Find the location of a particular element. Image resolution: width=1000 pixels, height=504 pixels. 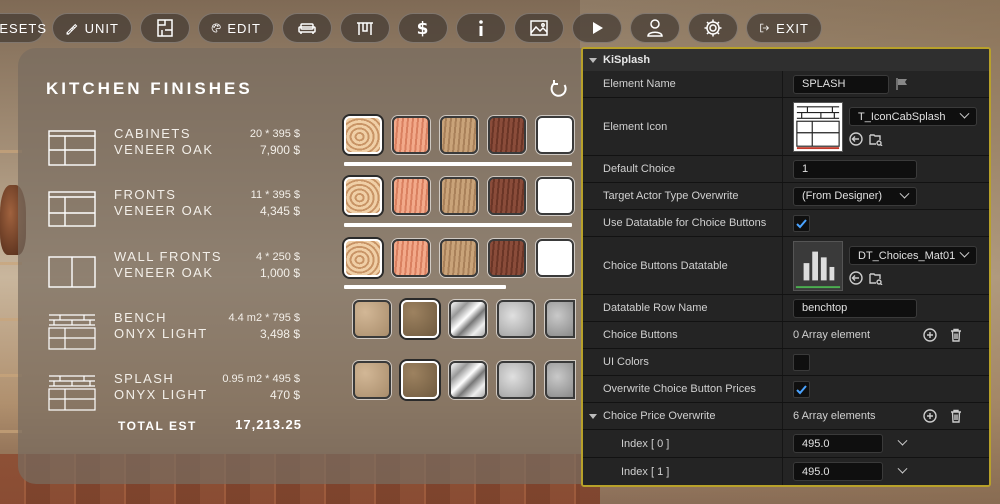

exit-button: EXIT is located at coordinates (784, 28).